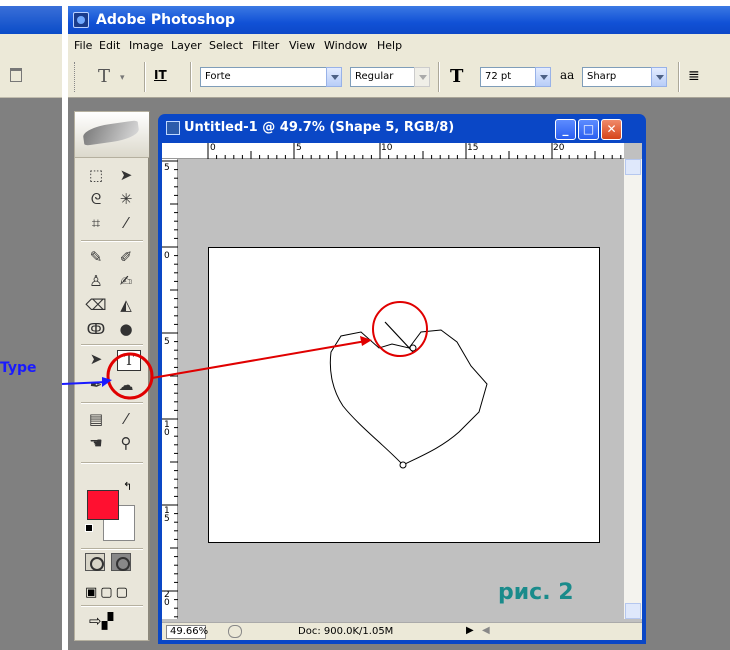 This screenshot has height=650, width=730. Describe the element at coordinates (400, 329) in the screenshot. I see `cursor-highlight-circle` at that location.